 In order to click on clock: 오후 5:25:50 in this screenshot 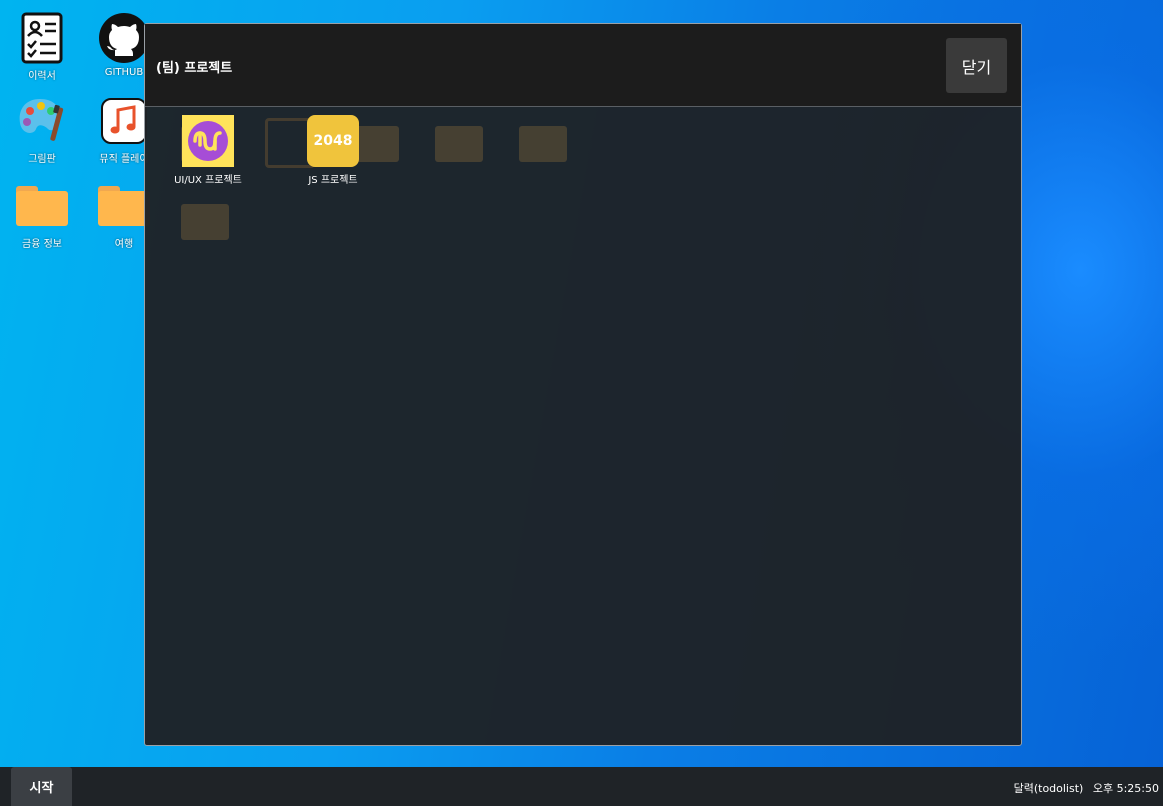, I will do `click(1125, 788)`.